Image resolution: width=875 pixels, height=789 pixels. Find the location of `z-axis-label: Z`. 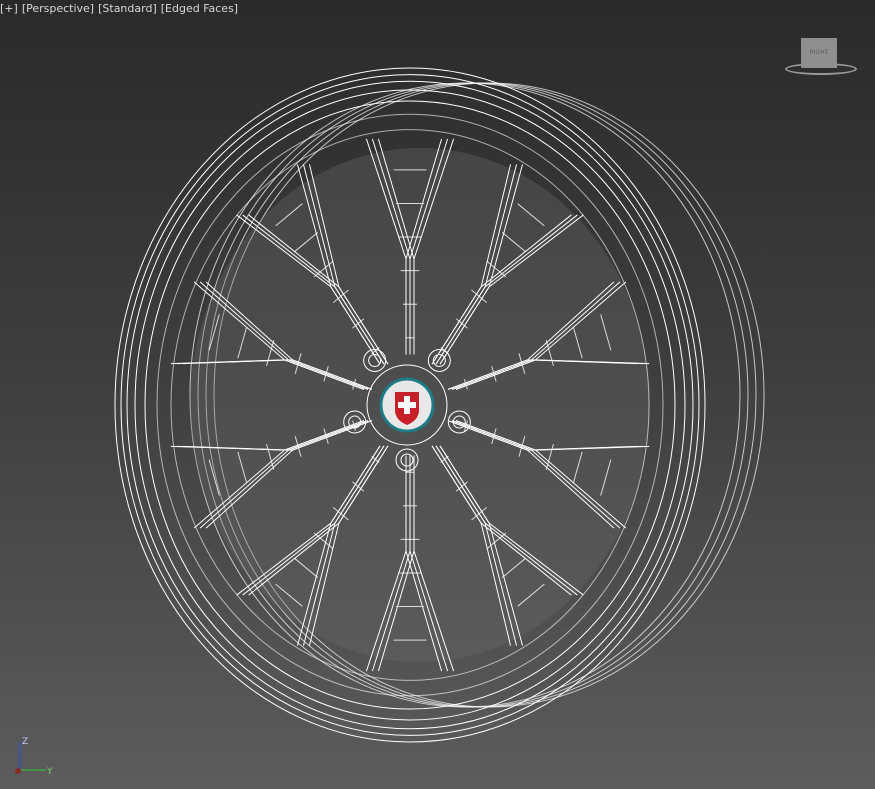

z-axis-label: Z is located at coordinates (25, 742).